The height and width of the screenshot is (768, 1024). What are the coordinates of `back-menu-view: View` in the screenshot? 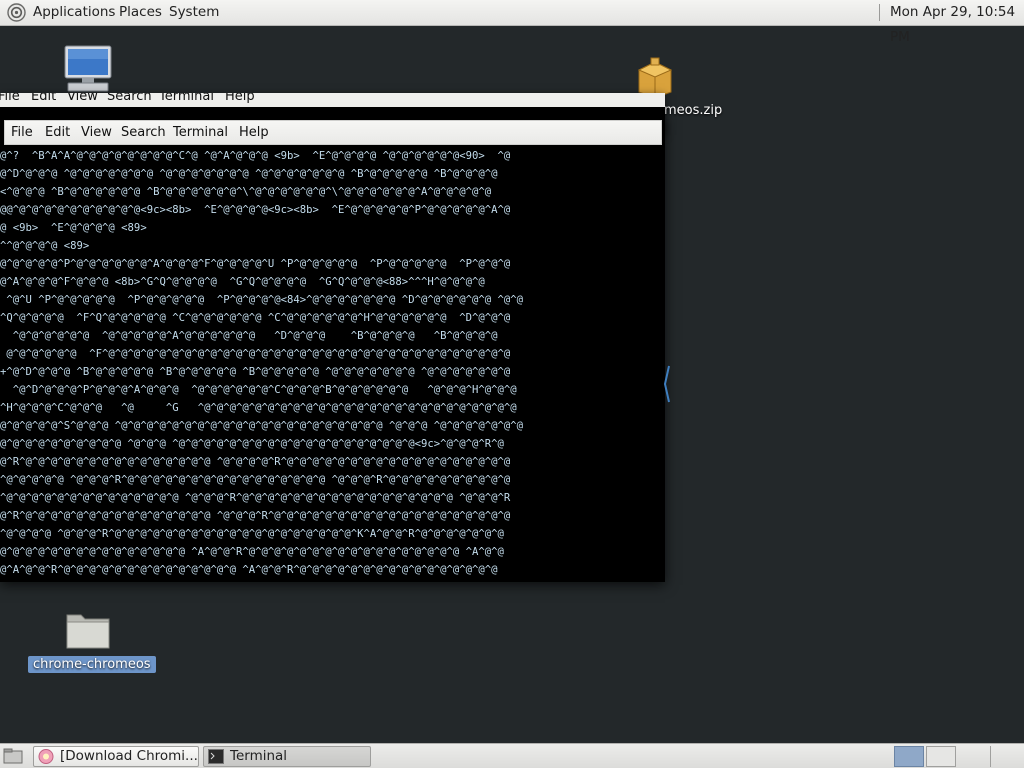 It's located at (82, 98).